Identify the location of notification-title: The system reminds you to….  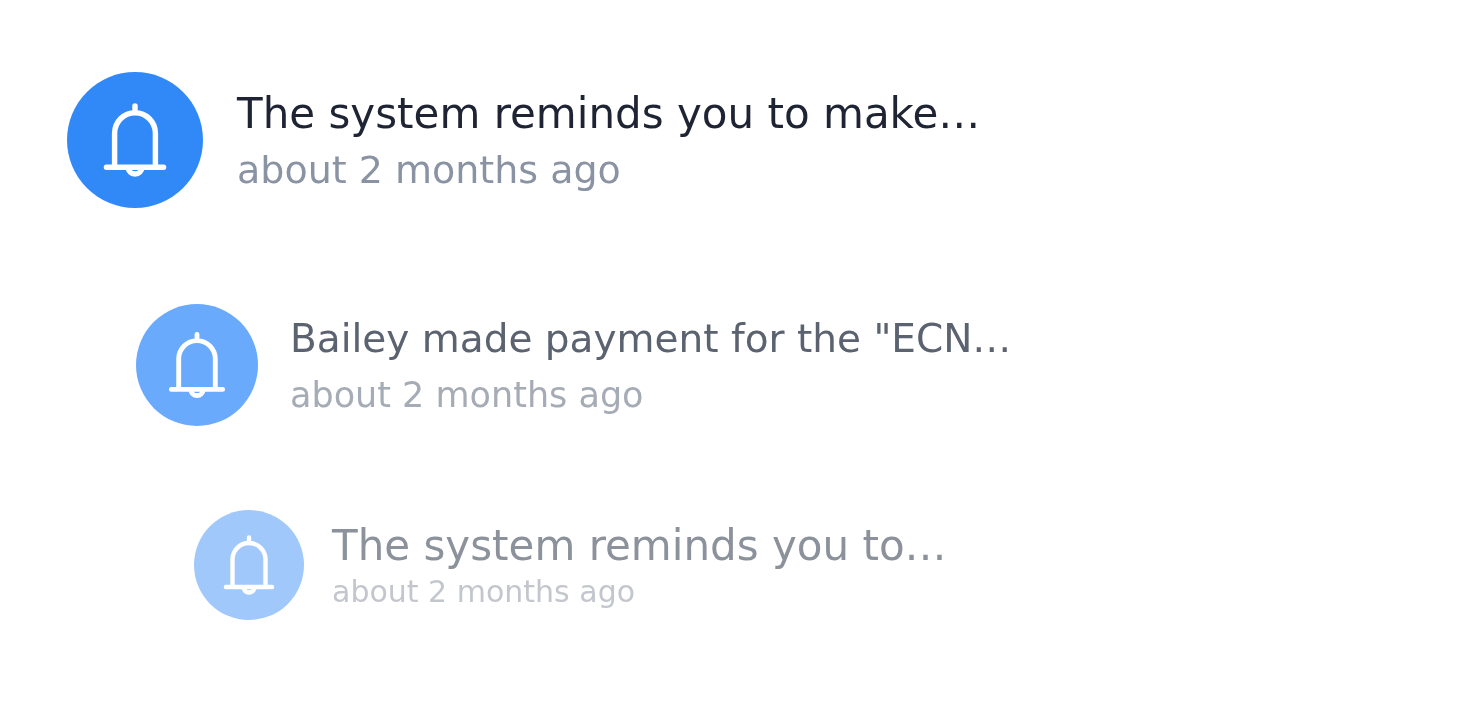
(639, 545).